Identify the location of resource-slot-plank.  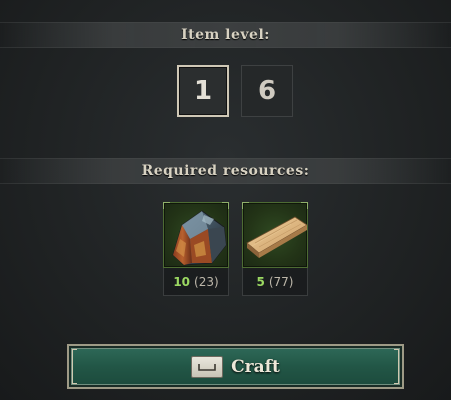
(275, 235).